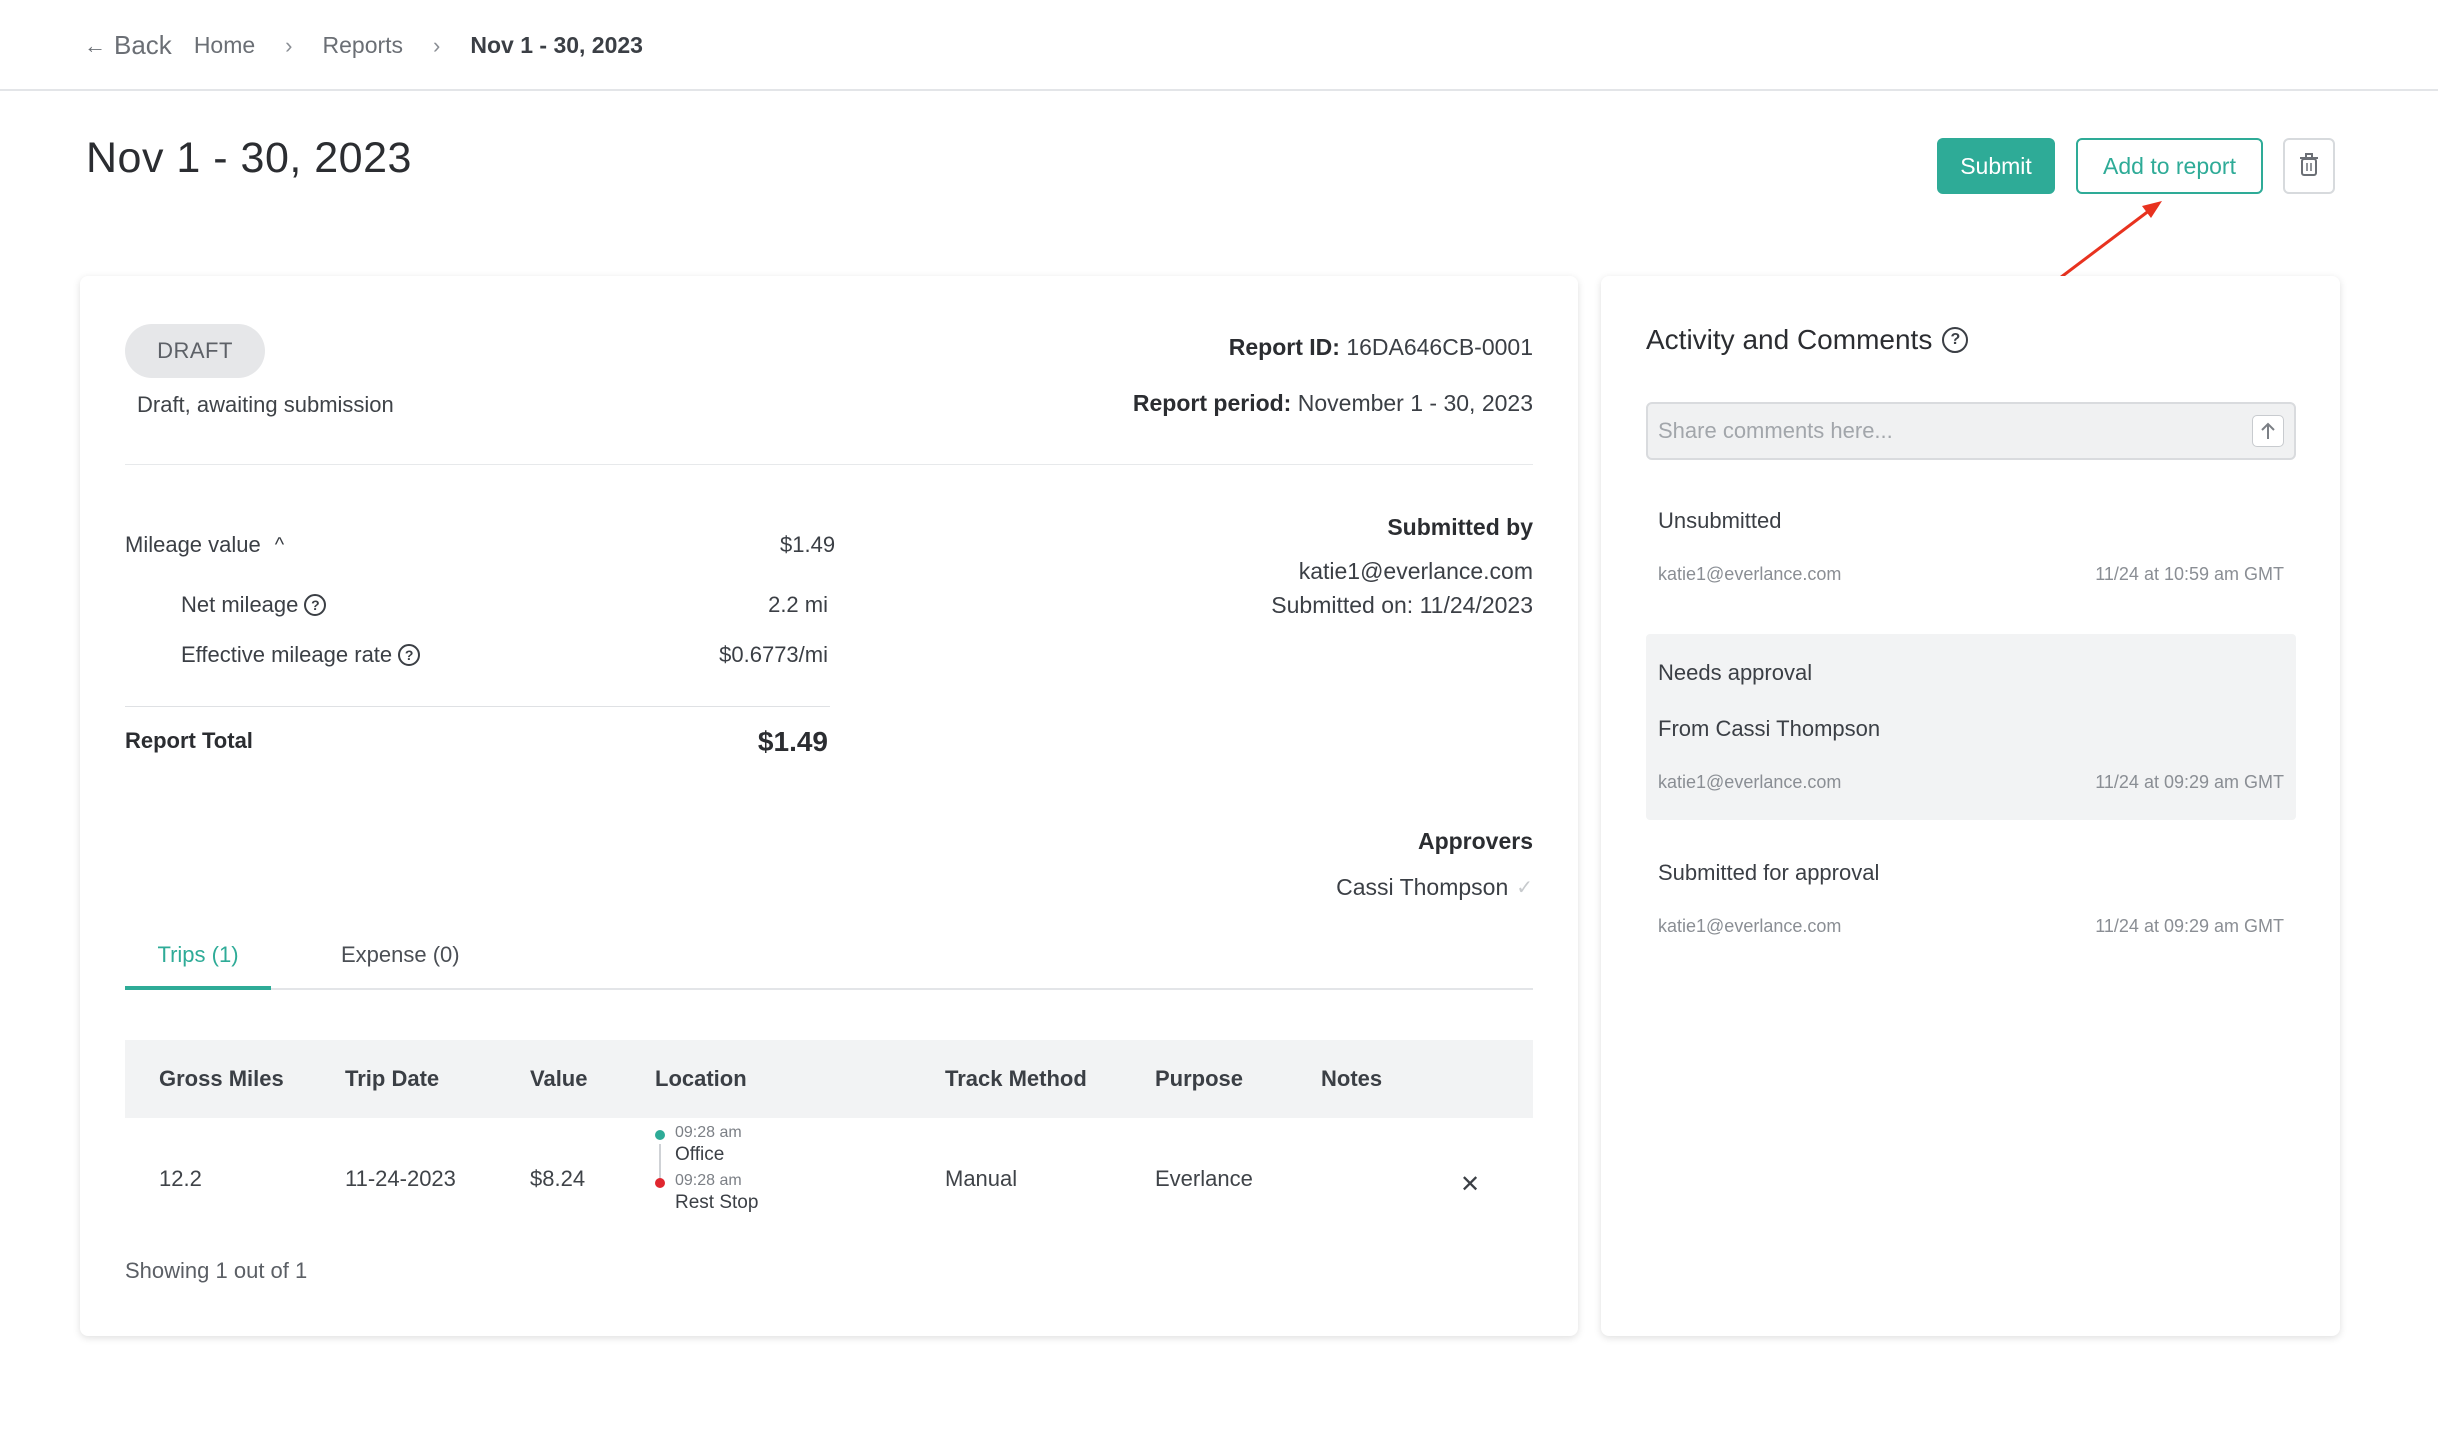  Describe the element at coordinates (189, 740) in the screenshot. I see `report-total-label: Report Total` at that location.